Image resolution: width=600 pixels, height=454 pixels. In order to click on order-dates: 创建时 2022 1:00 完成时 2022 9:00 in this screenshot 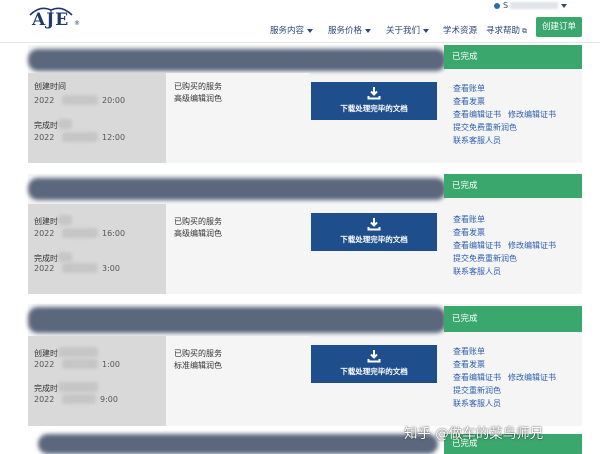, I will do `click(97, 381)`.